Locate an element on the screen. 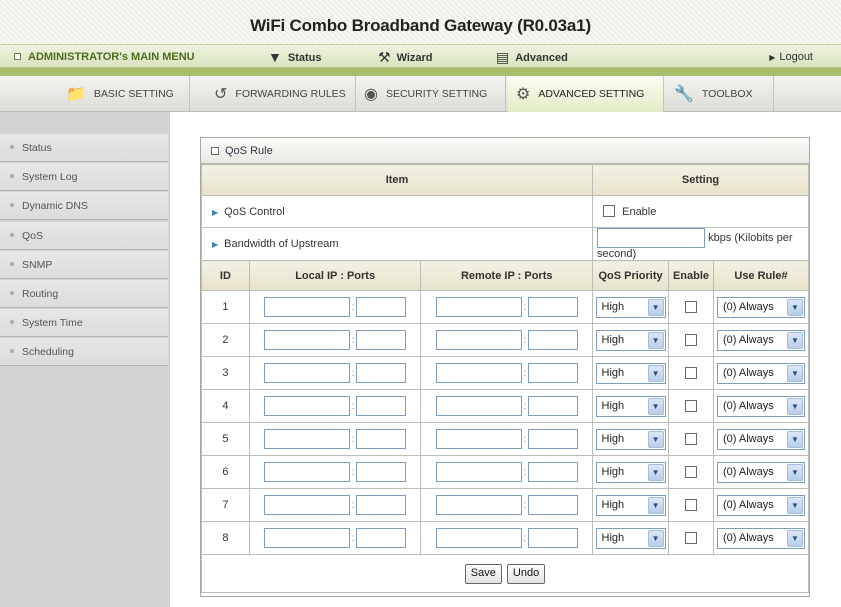  qos-control-enable-checkbox is located at coordinates (609, 211).